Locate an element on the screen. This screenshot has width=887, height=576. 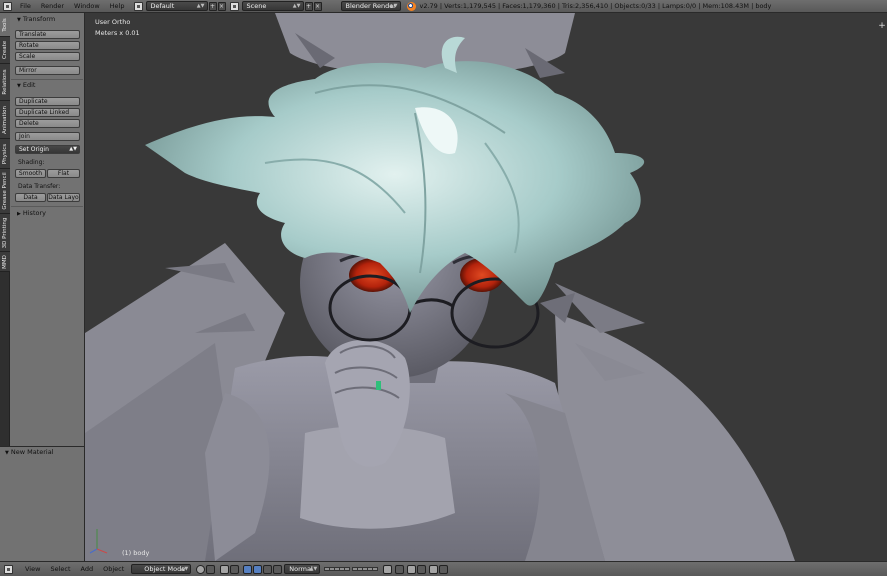
scene-value: Scene is located at coordinates (256, 6).